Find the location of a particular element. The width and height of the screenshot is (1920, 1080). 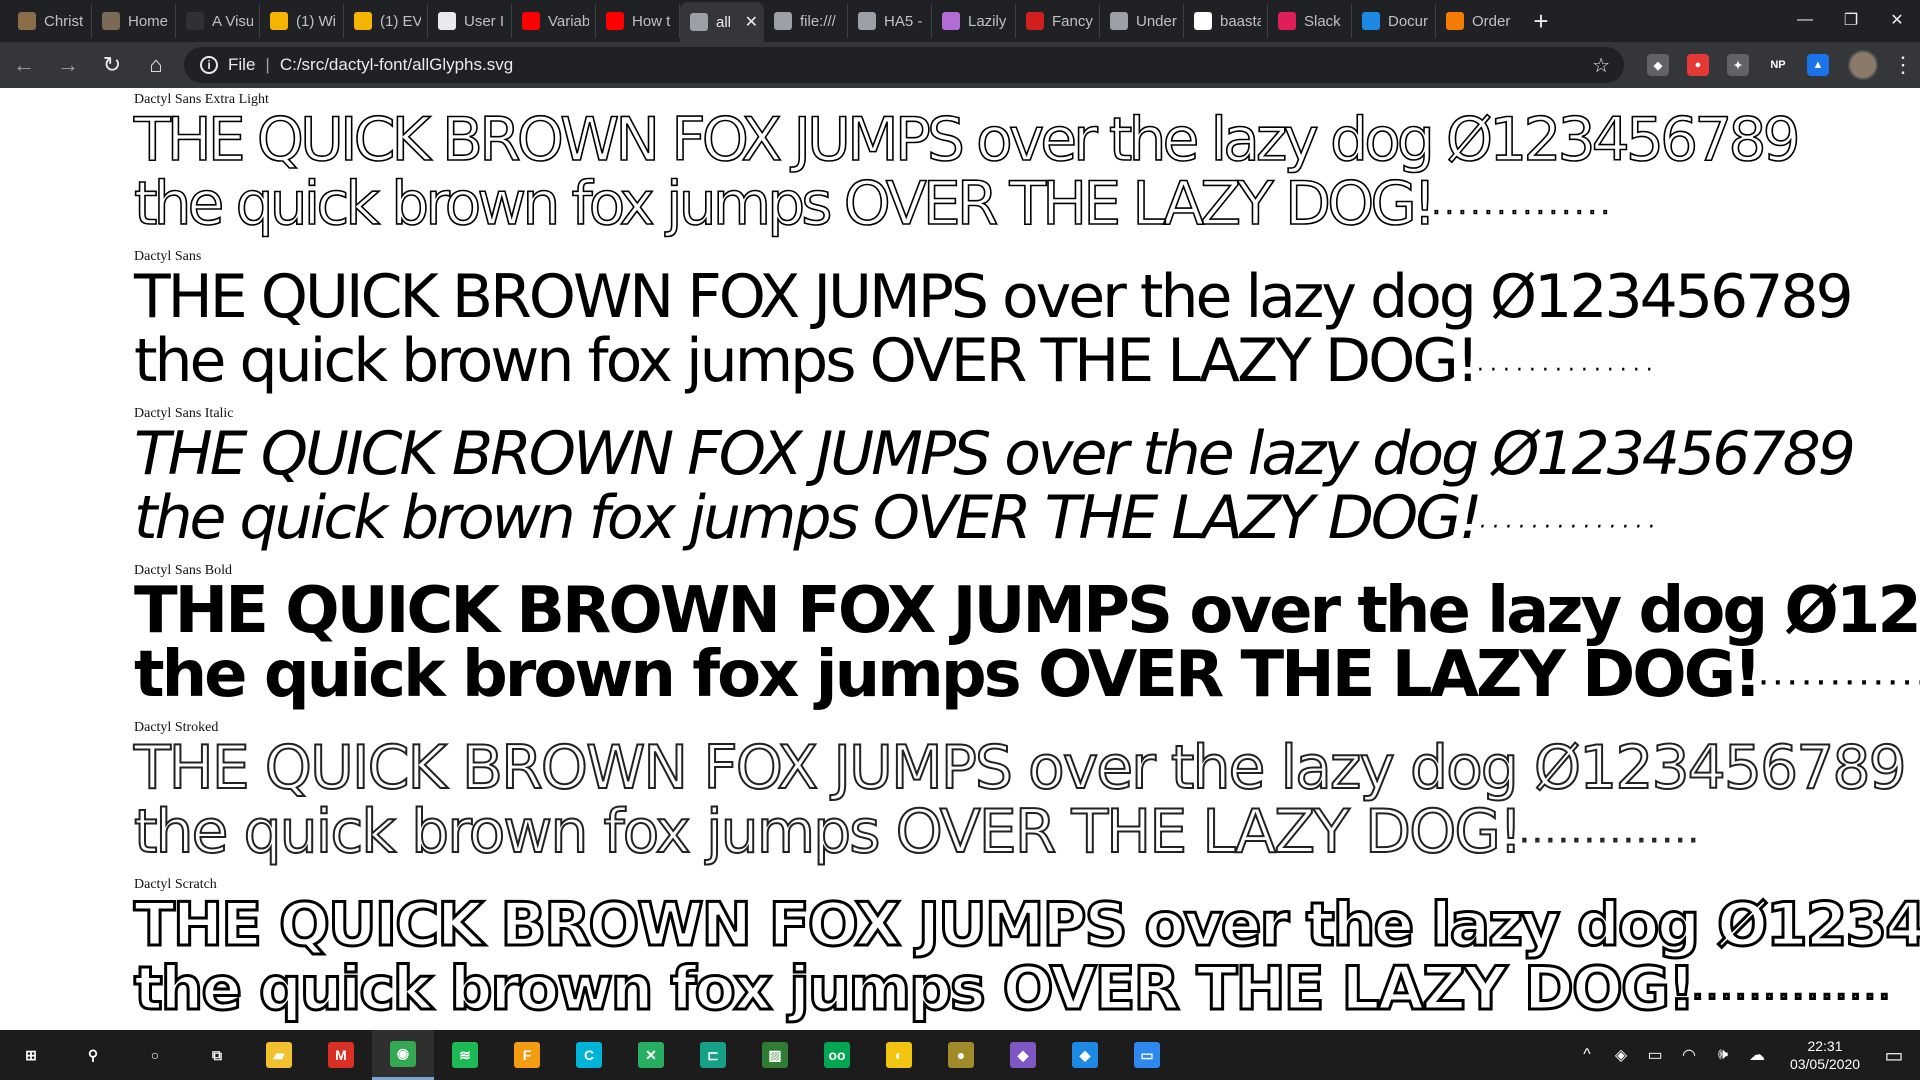

x-app: ✕ is located at coordinates (651, 1055).